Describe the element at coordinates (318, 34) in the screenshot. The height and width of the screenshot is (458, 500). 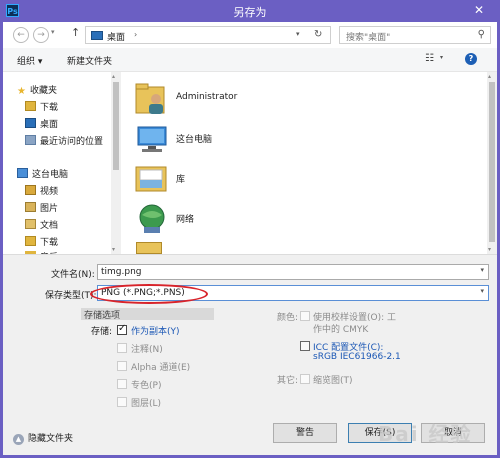
I see `refresh-icon: ↻` at that location.